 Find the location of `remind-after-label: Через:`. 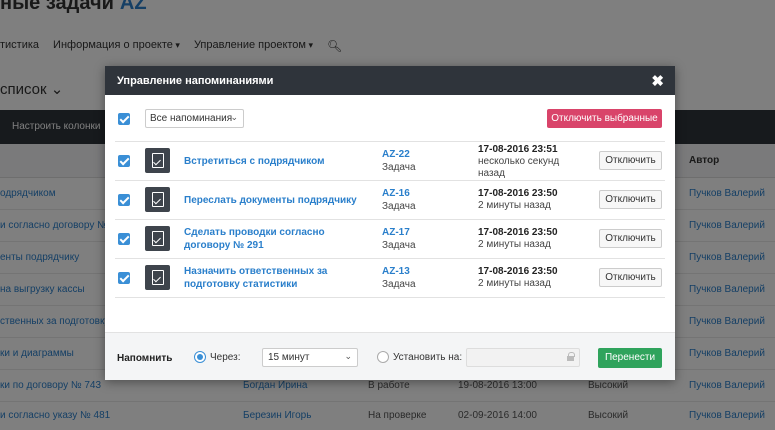

remind-after-label: Через: is located at coordinates (225, 357).